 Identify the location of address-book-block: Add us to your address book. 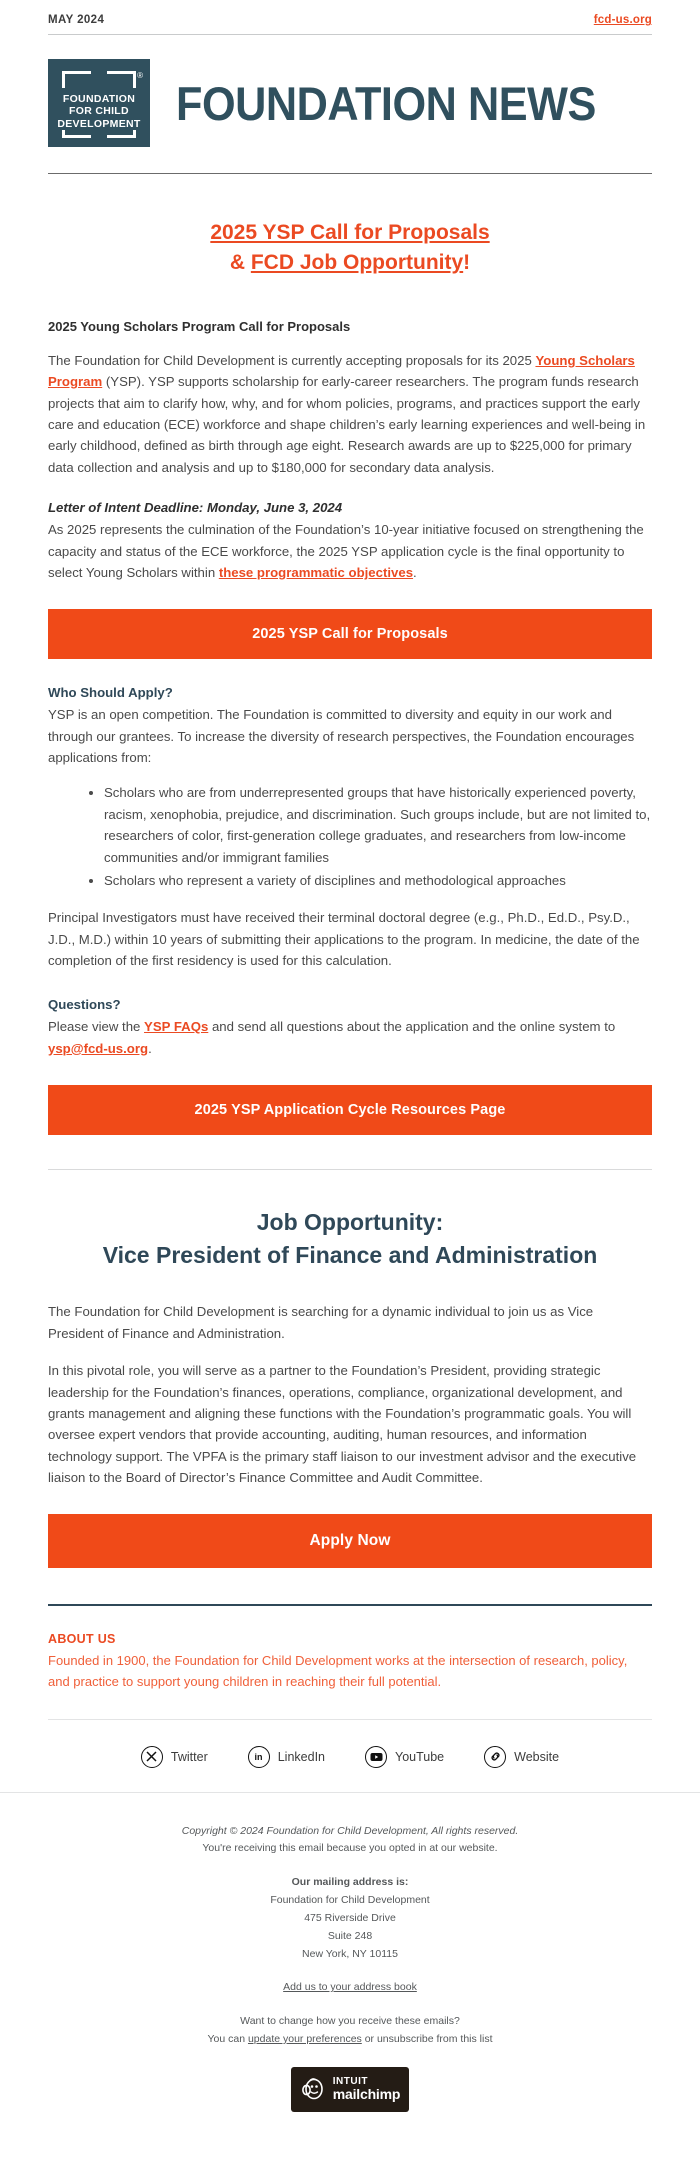
(350, 1988).